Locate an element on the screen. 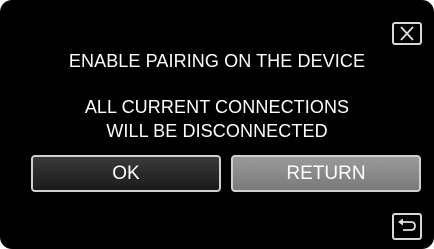 The image size is (434, 249). warning-text-line-2: WILL BE DISCONNECTED is located at coordinates (217, 131).